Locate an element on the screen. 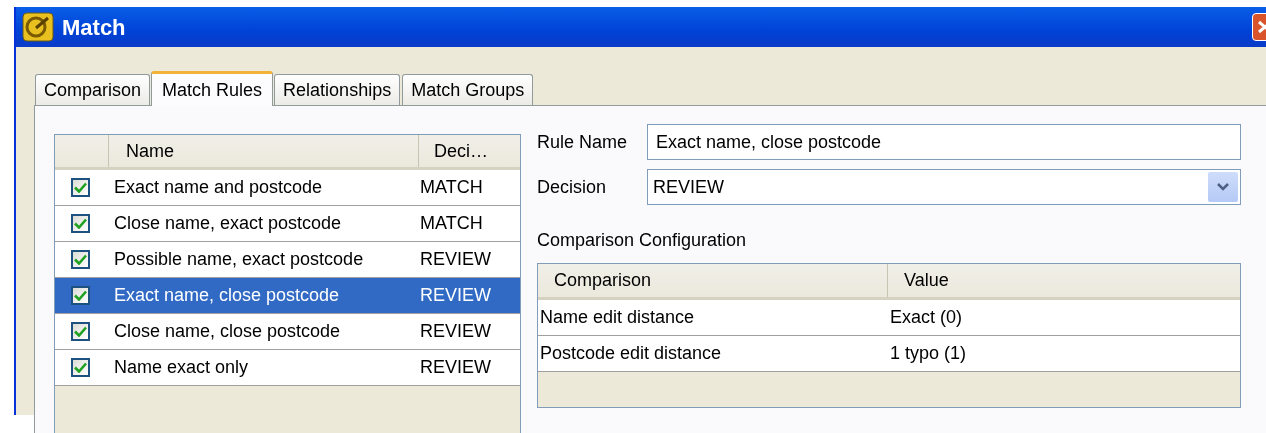  window-title: Match is located at coordinates (94, 27).